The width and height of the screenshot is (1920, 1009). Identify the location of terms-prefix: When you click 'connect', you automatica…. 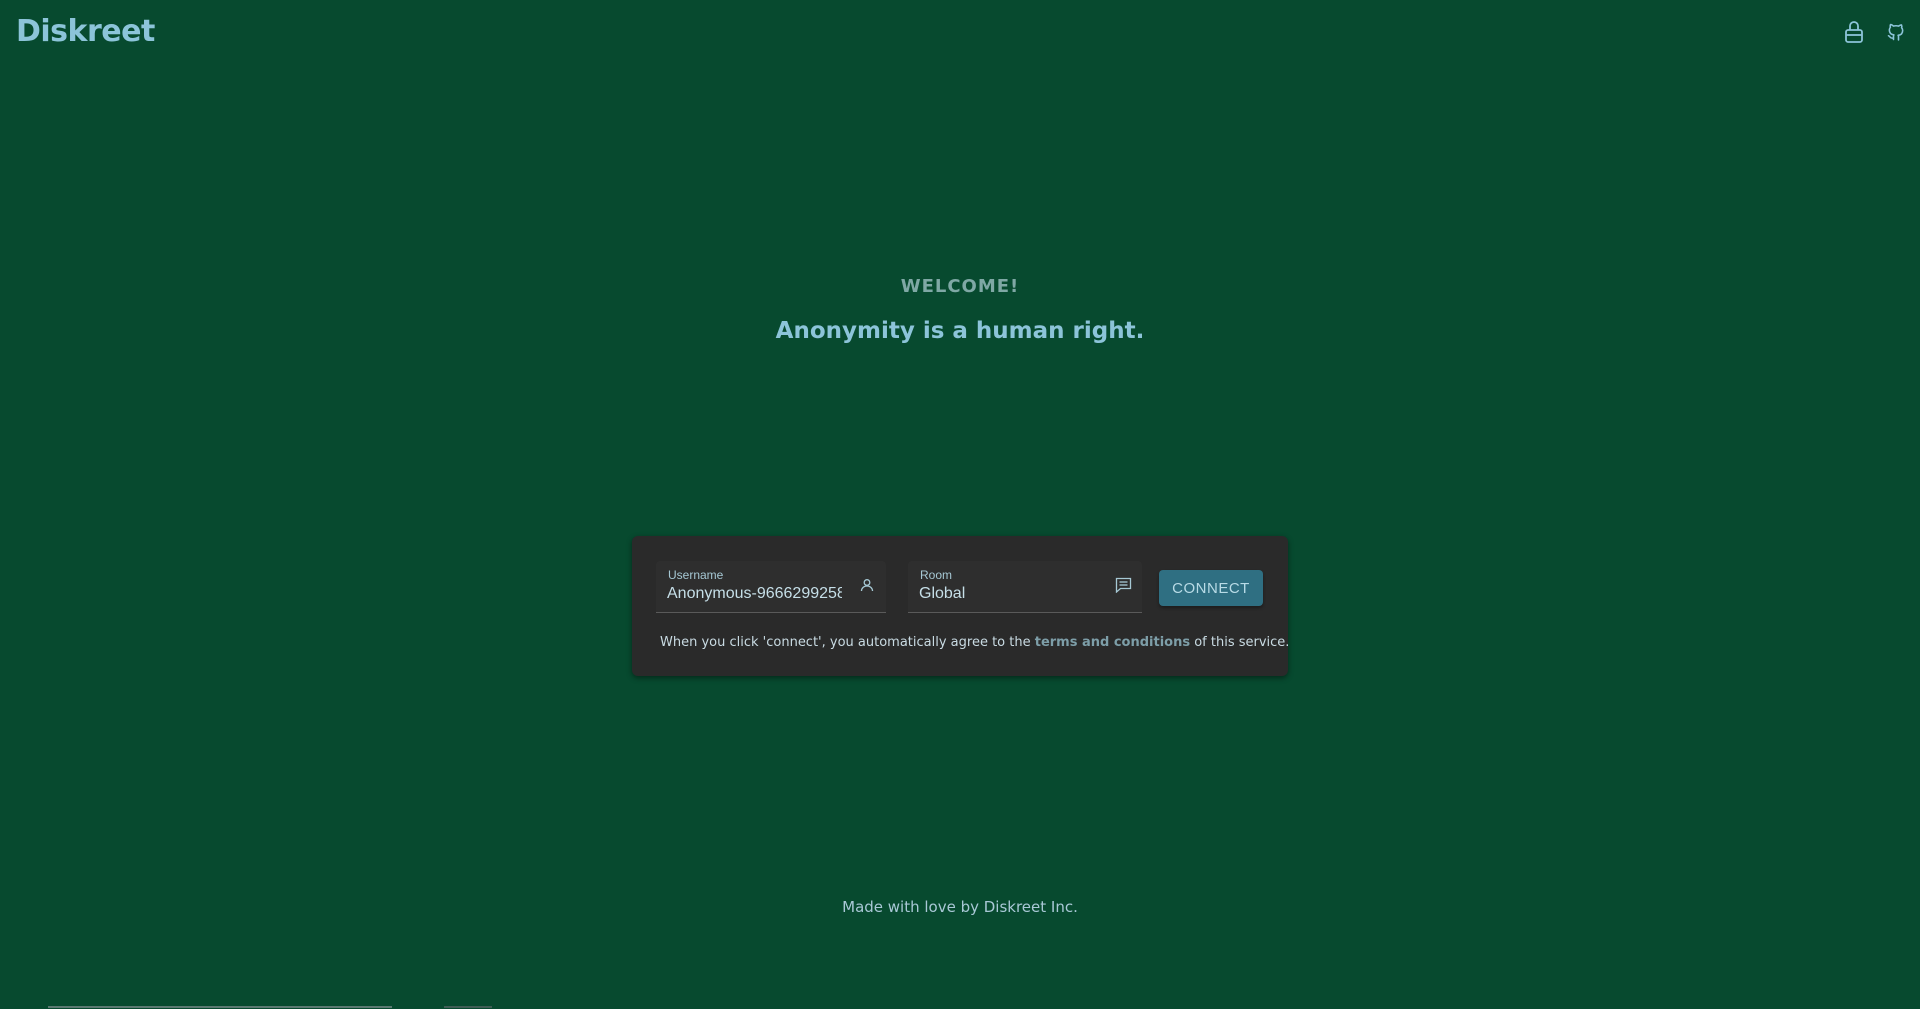
(847, 642).